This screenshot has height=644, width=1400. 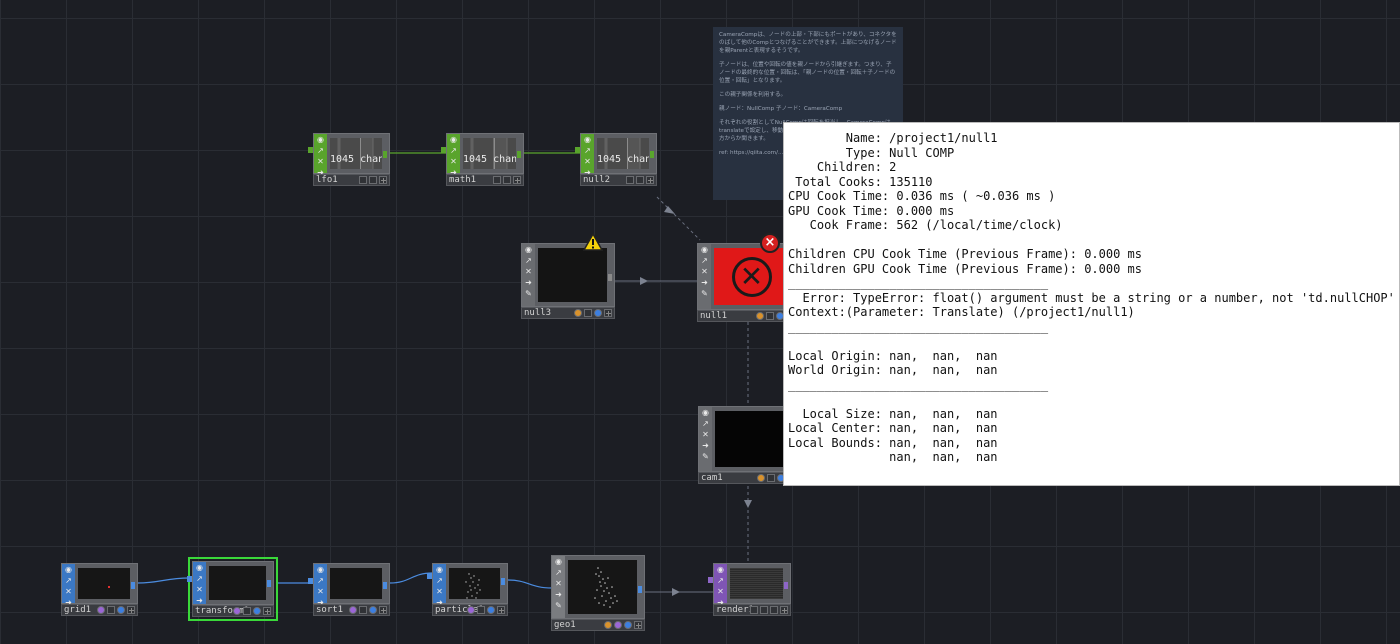 What do you see at coordinates (99, 589) in the screenshot?
I see `node-grid1: ◉ ↗ ✕ ➜ grid1` at bounding box center [99, 589].